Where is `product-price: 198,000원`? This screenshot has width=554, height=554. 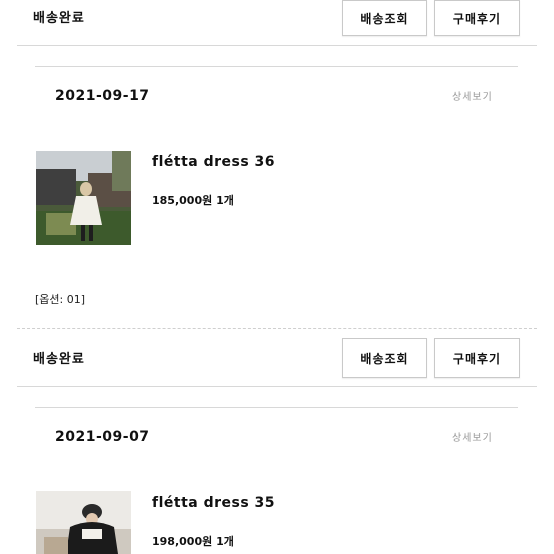
product-price: 198,000원 is located at coordinates (182, 541).